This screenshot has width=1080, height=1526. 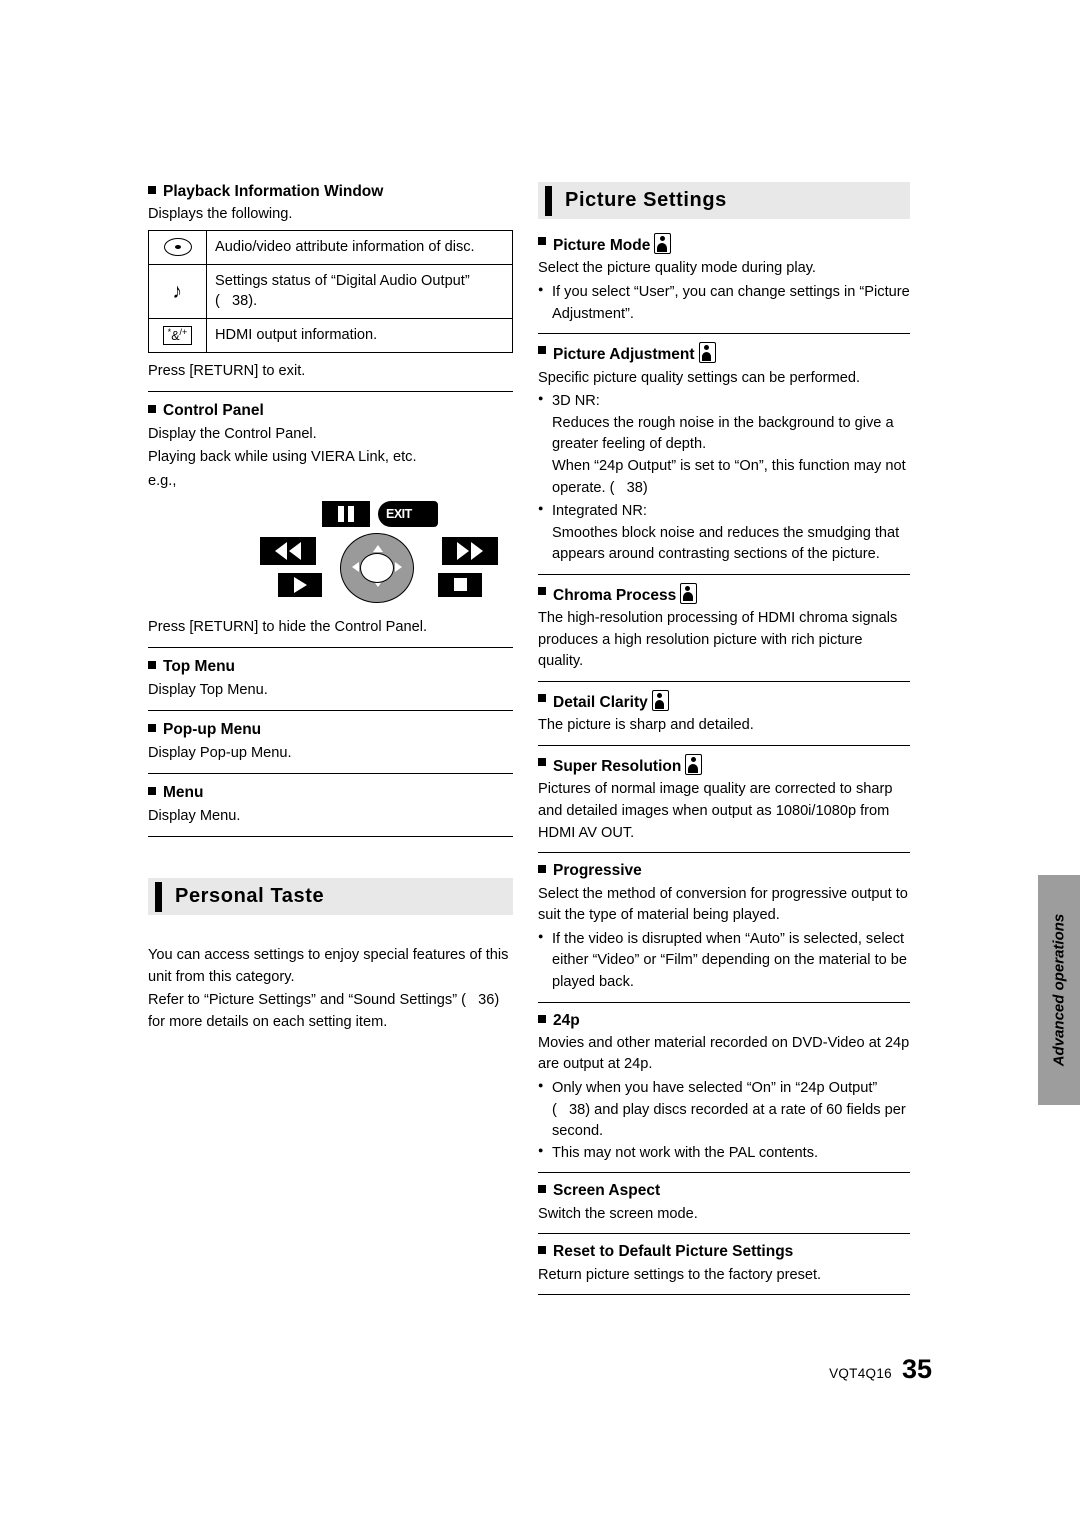 I want to click on document-code: VQT4Q16, so click(x=860, y=1373).